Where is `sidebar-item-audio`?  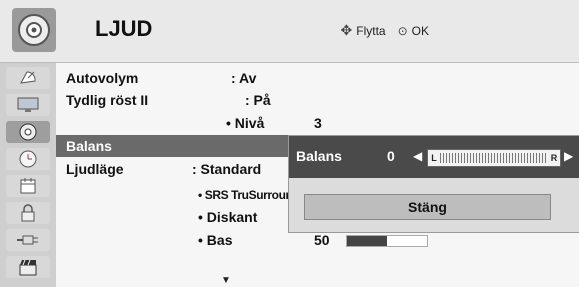 sidebar-item-audio is located at coordinates (28, 132).